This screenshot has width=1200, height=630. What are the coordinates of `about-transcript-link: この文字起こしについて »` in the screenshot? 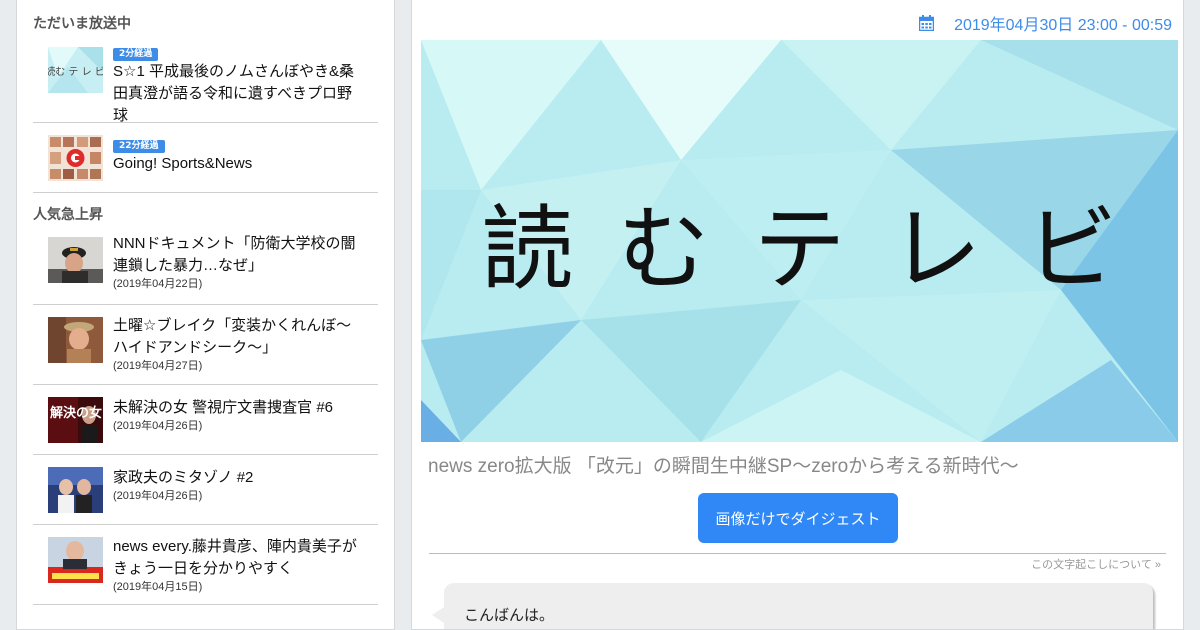 It's located at (1096, 564).